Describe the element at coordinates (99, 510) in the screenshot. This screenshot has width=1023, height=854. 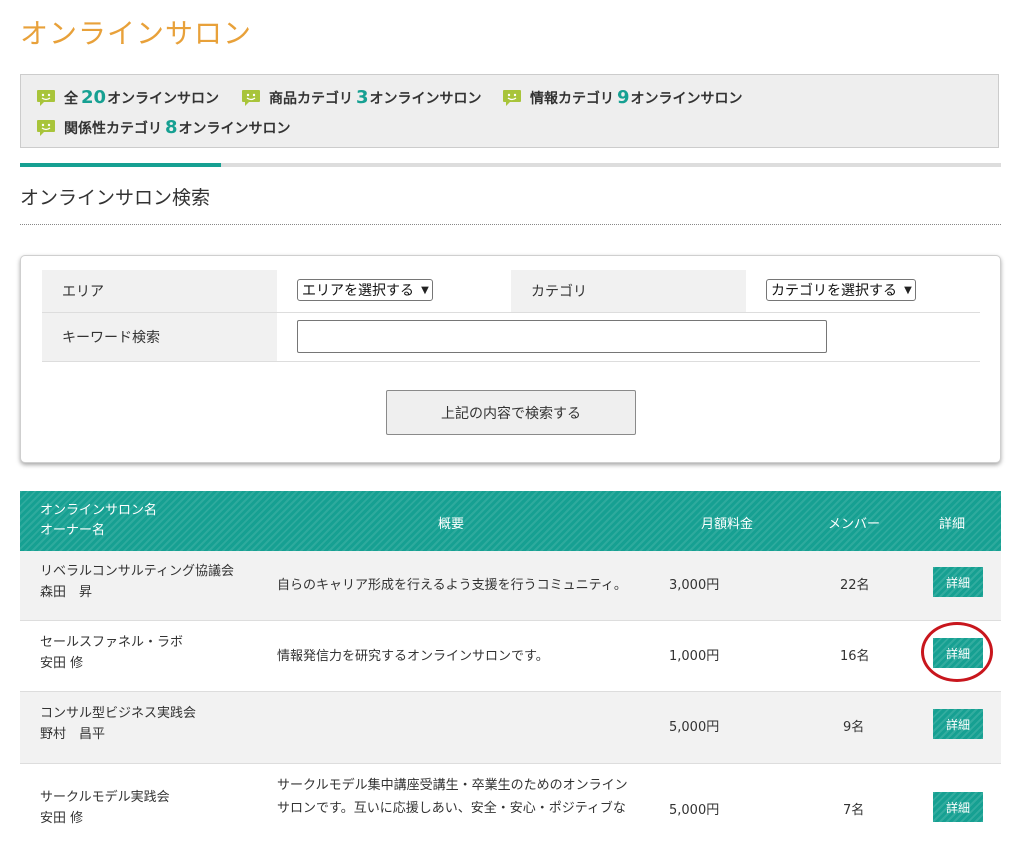
I see `header-name-line1: オンラインサロン名` at that location.